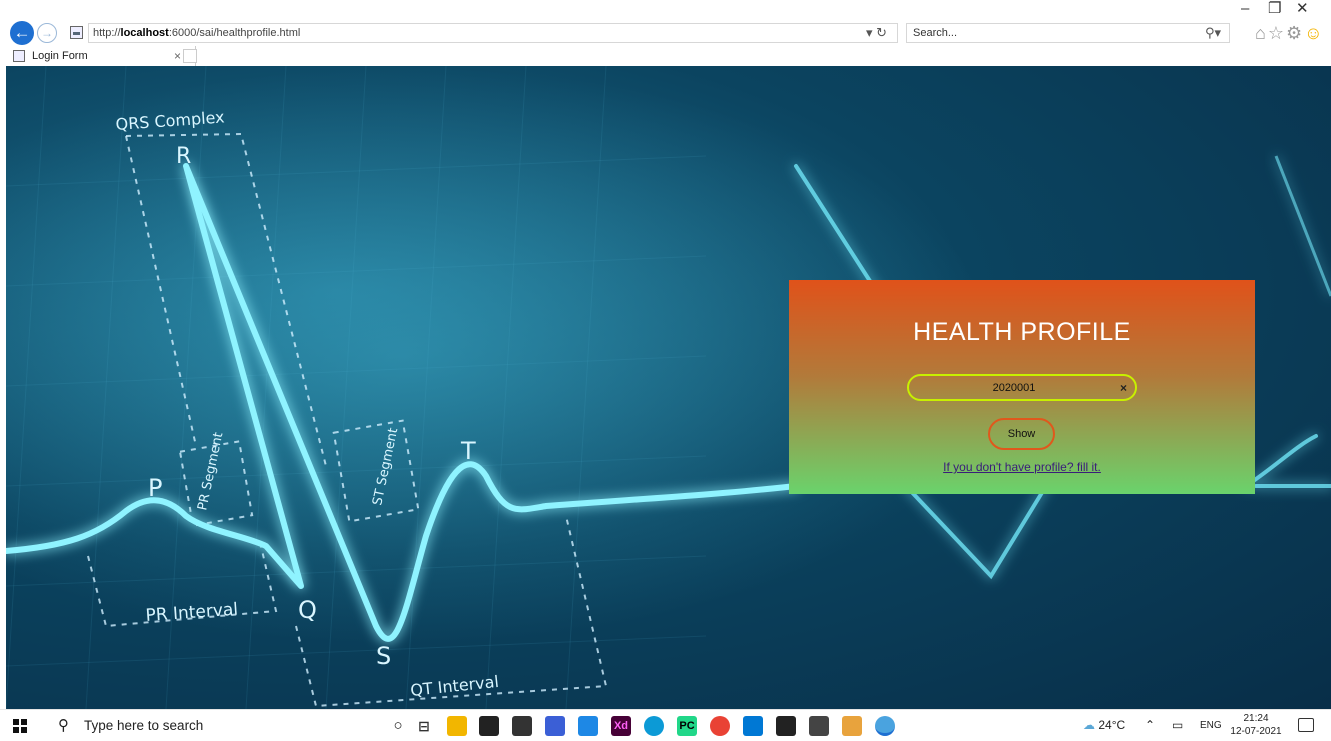 This screenshot has width=1331, height=741. Describe the element at coordinates (885, 726) in the screenshot. I see `internet-explorer-icon` at that location.